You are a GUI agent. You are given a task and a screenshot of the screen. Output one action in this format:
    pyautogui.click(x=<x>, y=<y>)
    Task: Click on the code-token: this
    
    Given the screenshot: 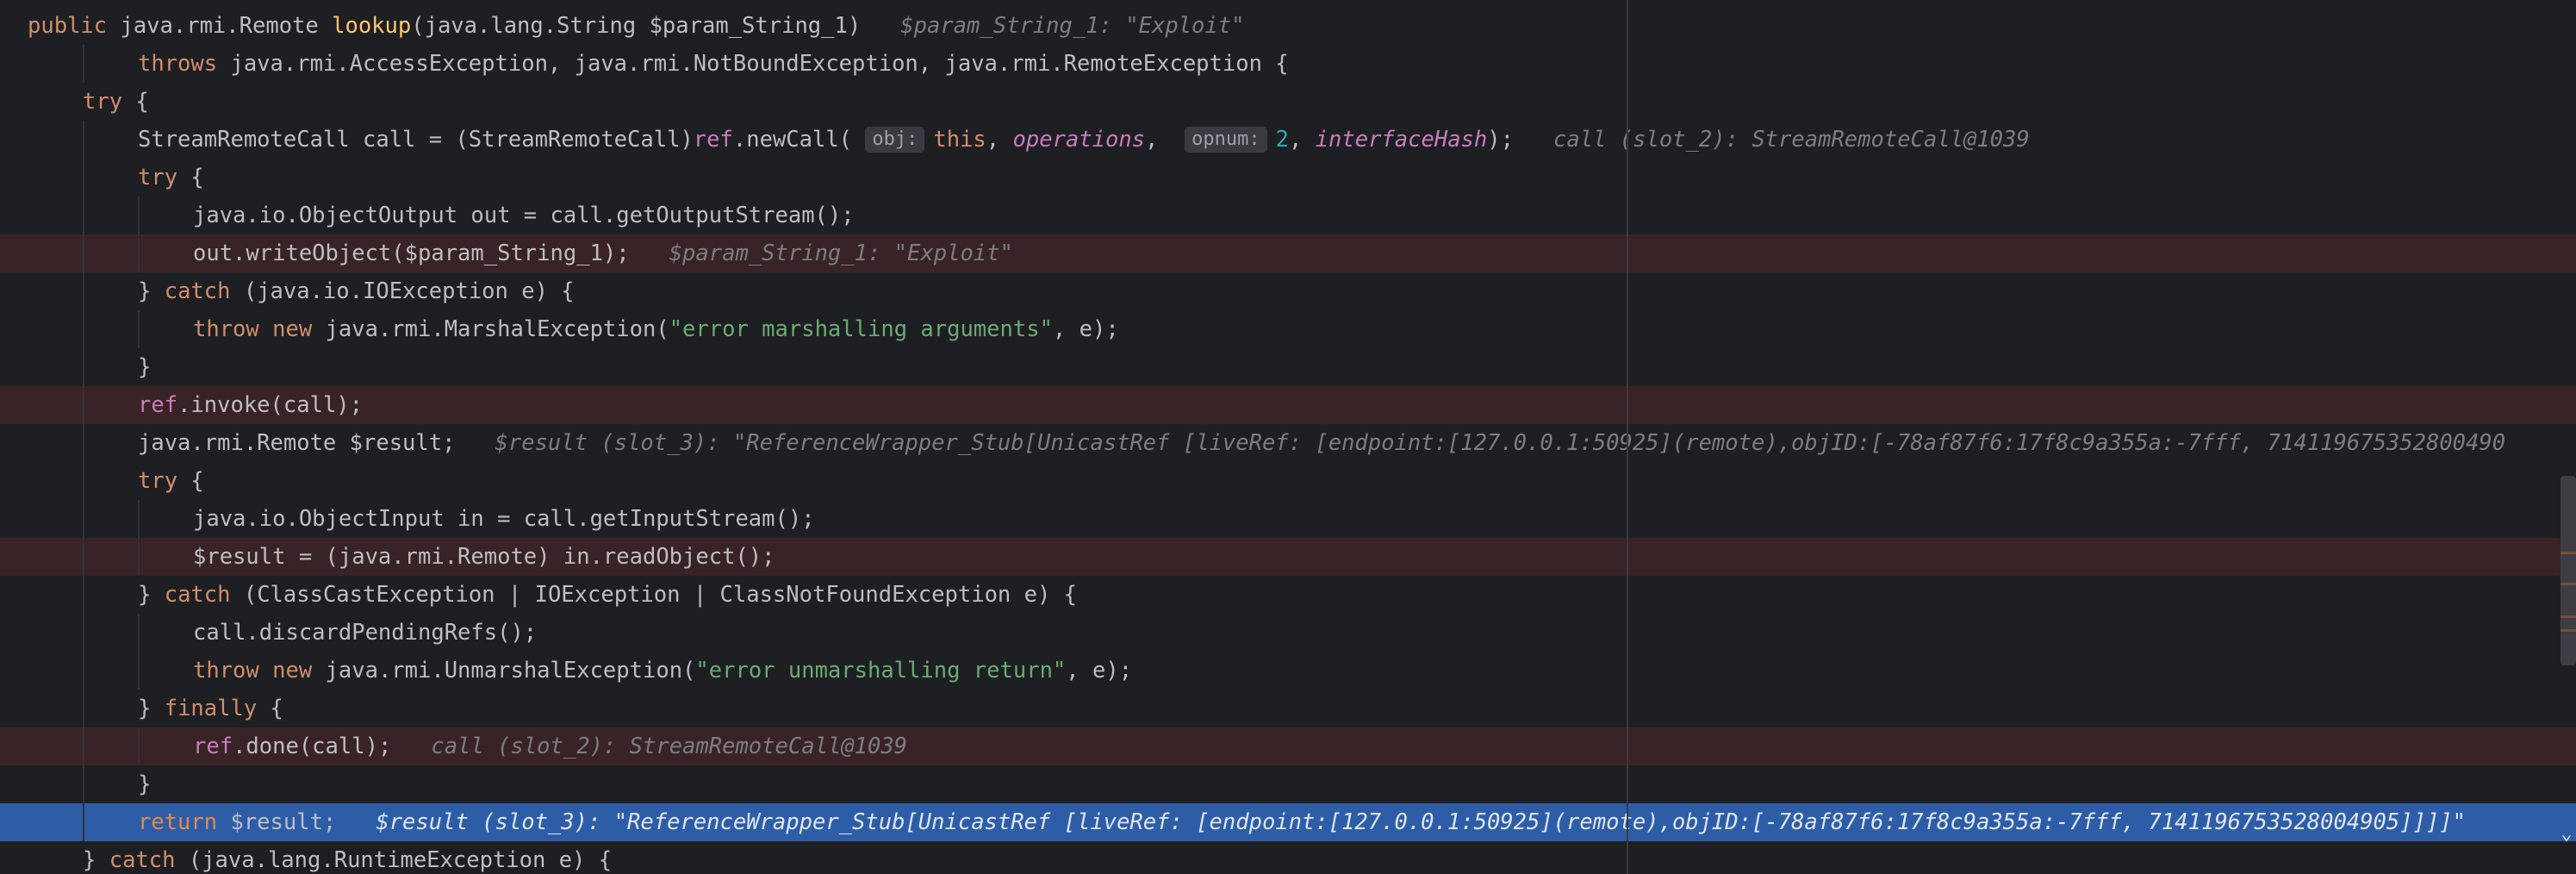 What is the action you would take?
    pyautogui.click(x=960, y=140)
    